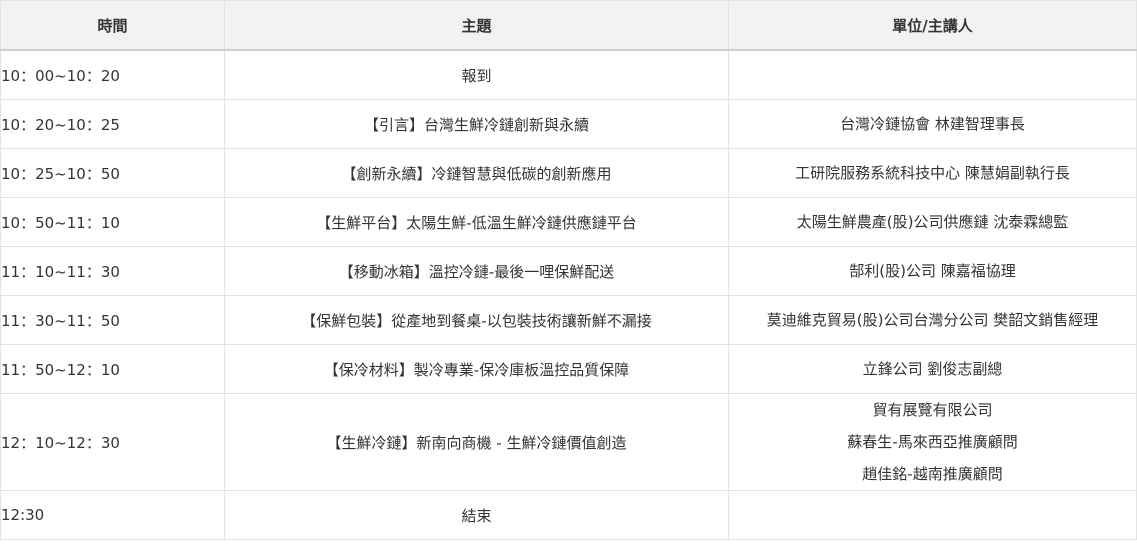 This screenshot has height=557, width=1137. I want to click on row-time: 10：00~10：20, so click(112, 74).